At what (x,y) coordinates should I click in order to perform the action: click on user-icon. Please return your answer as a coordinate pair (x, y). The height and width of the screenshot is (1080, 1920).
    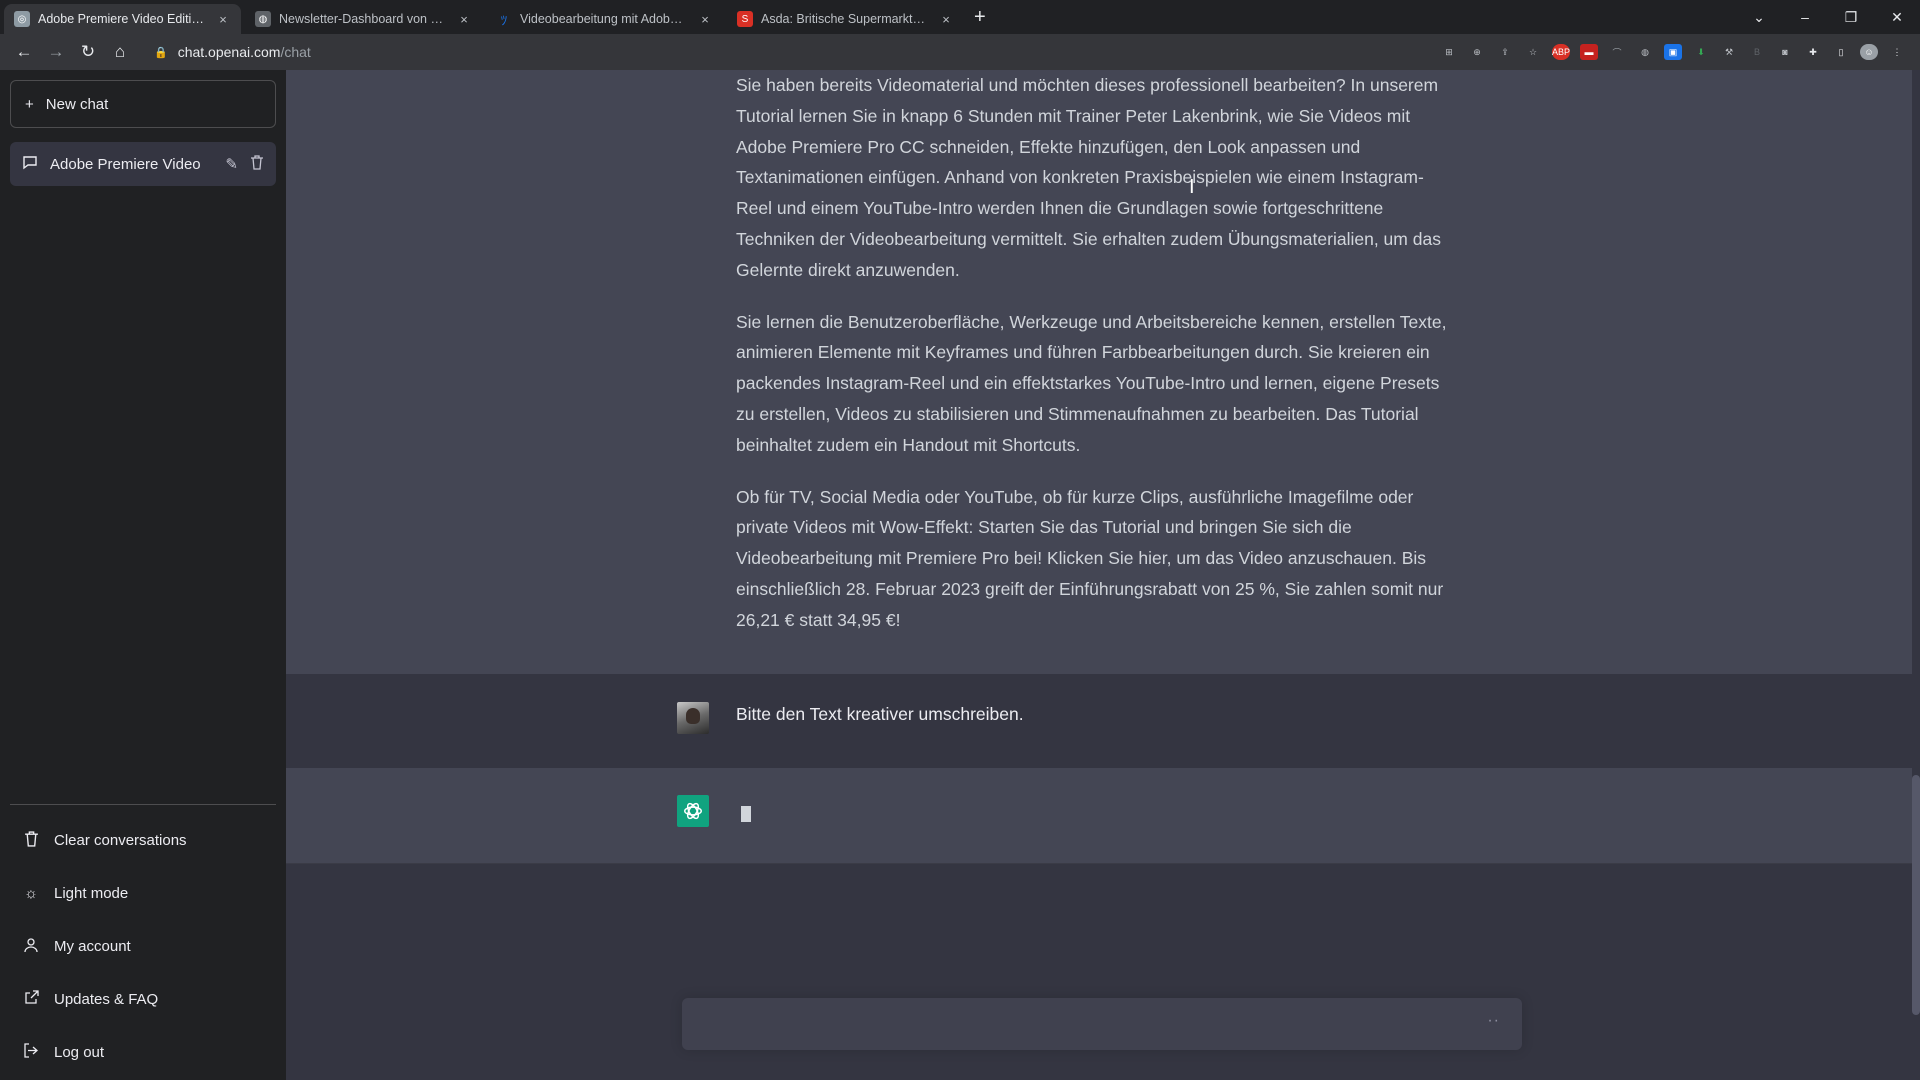
    Looking at the image, I should click on (31, 947).